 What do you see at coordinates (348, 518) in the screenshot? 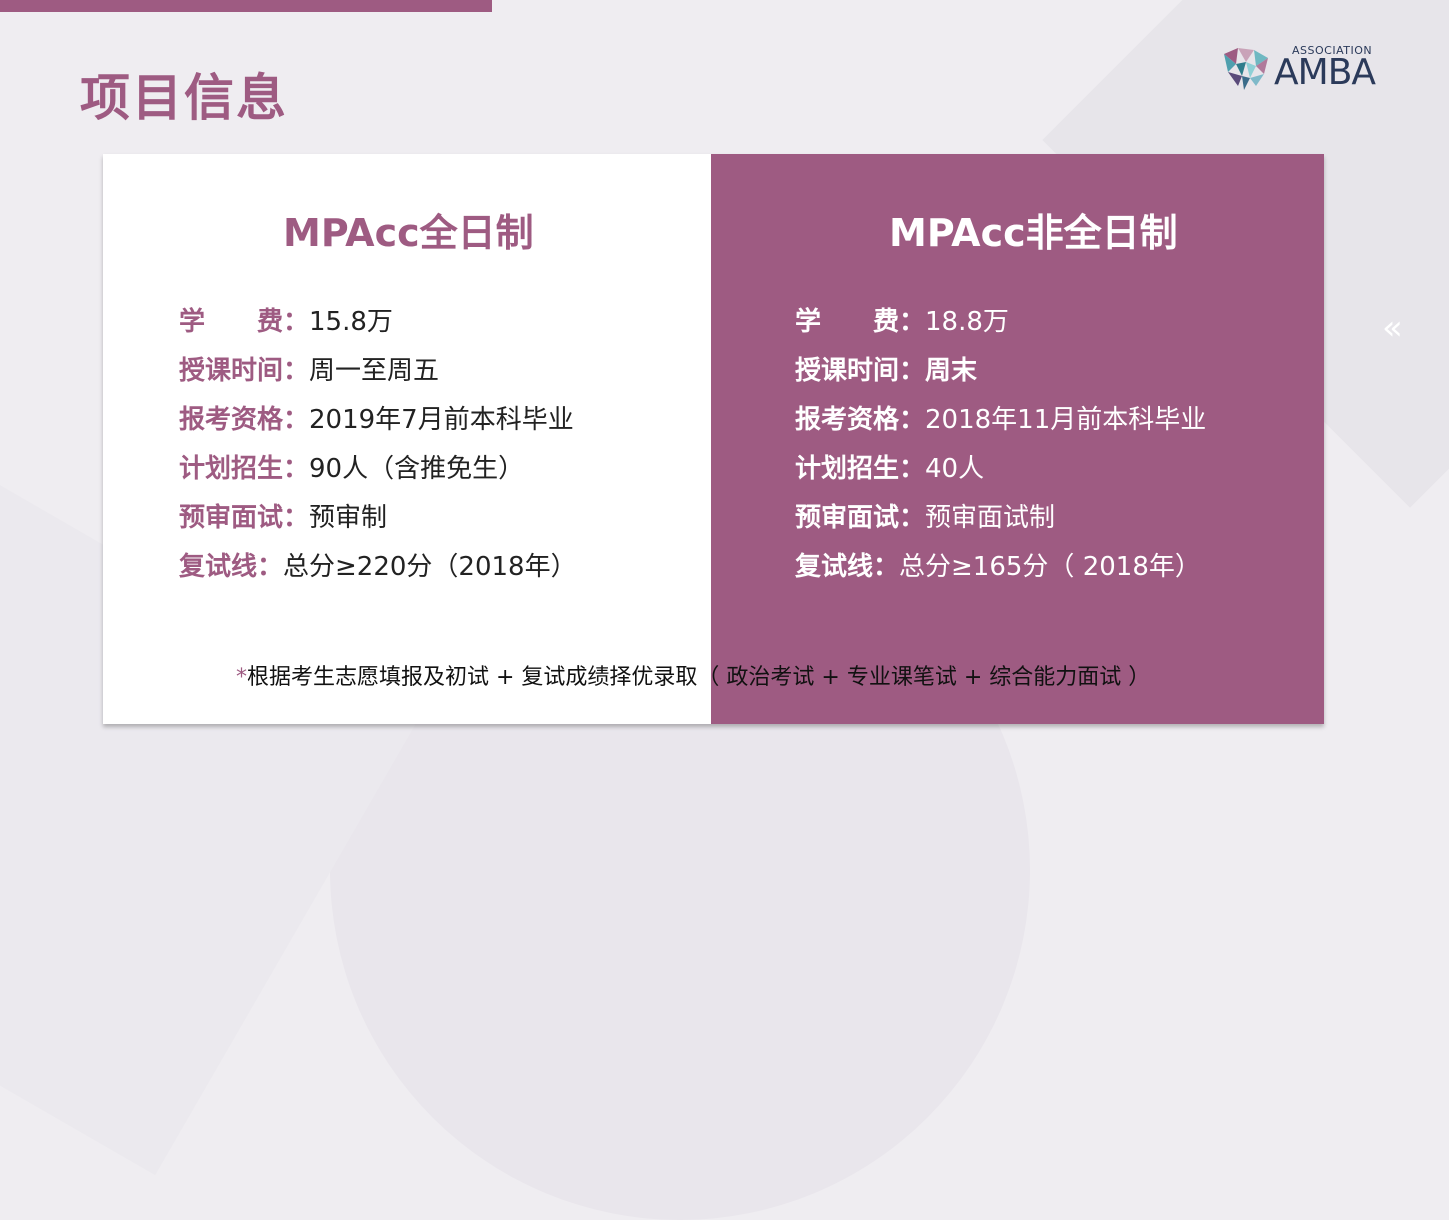
I see `info-value: 预审制` at bounding box center [348, 518].